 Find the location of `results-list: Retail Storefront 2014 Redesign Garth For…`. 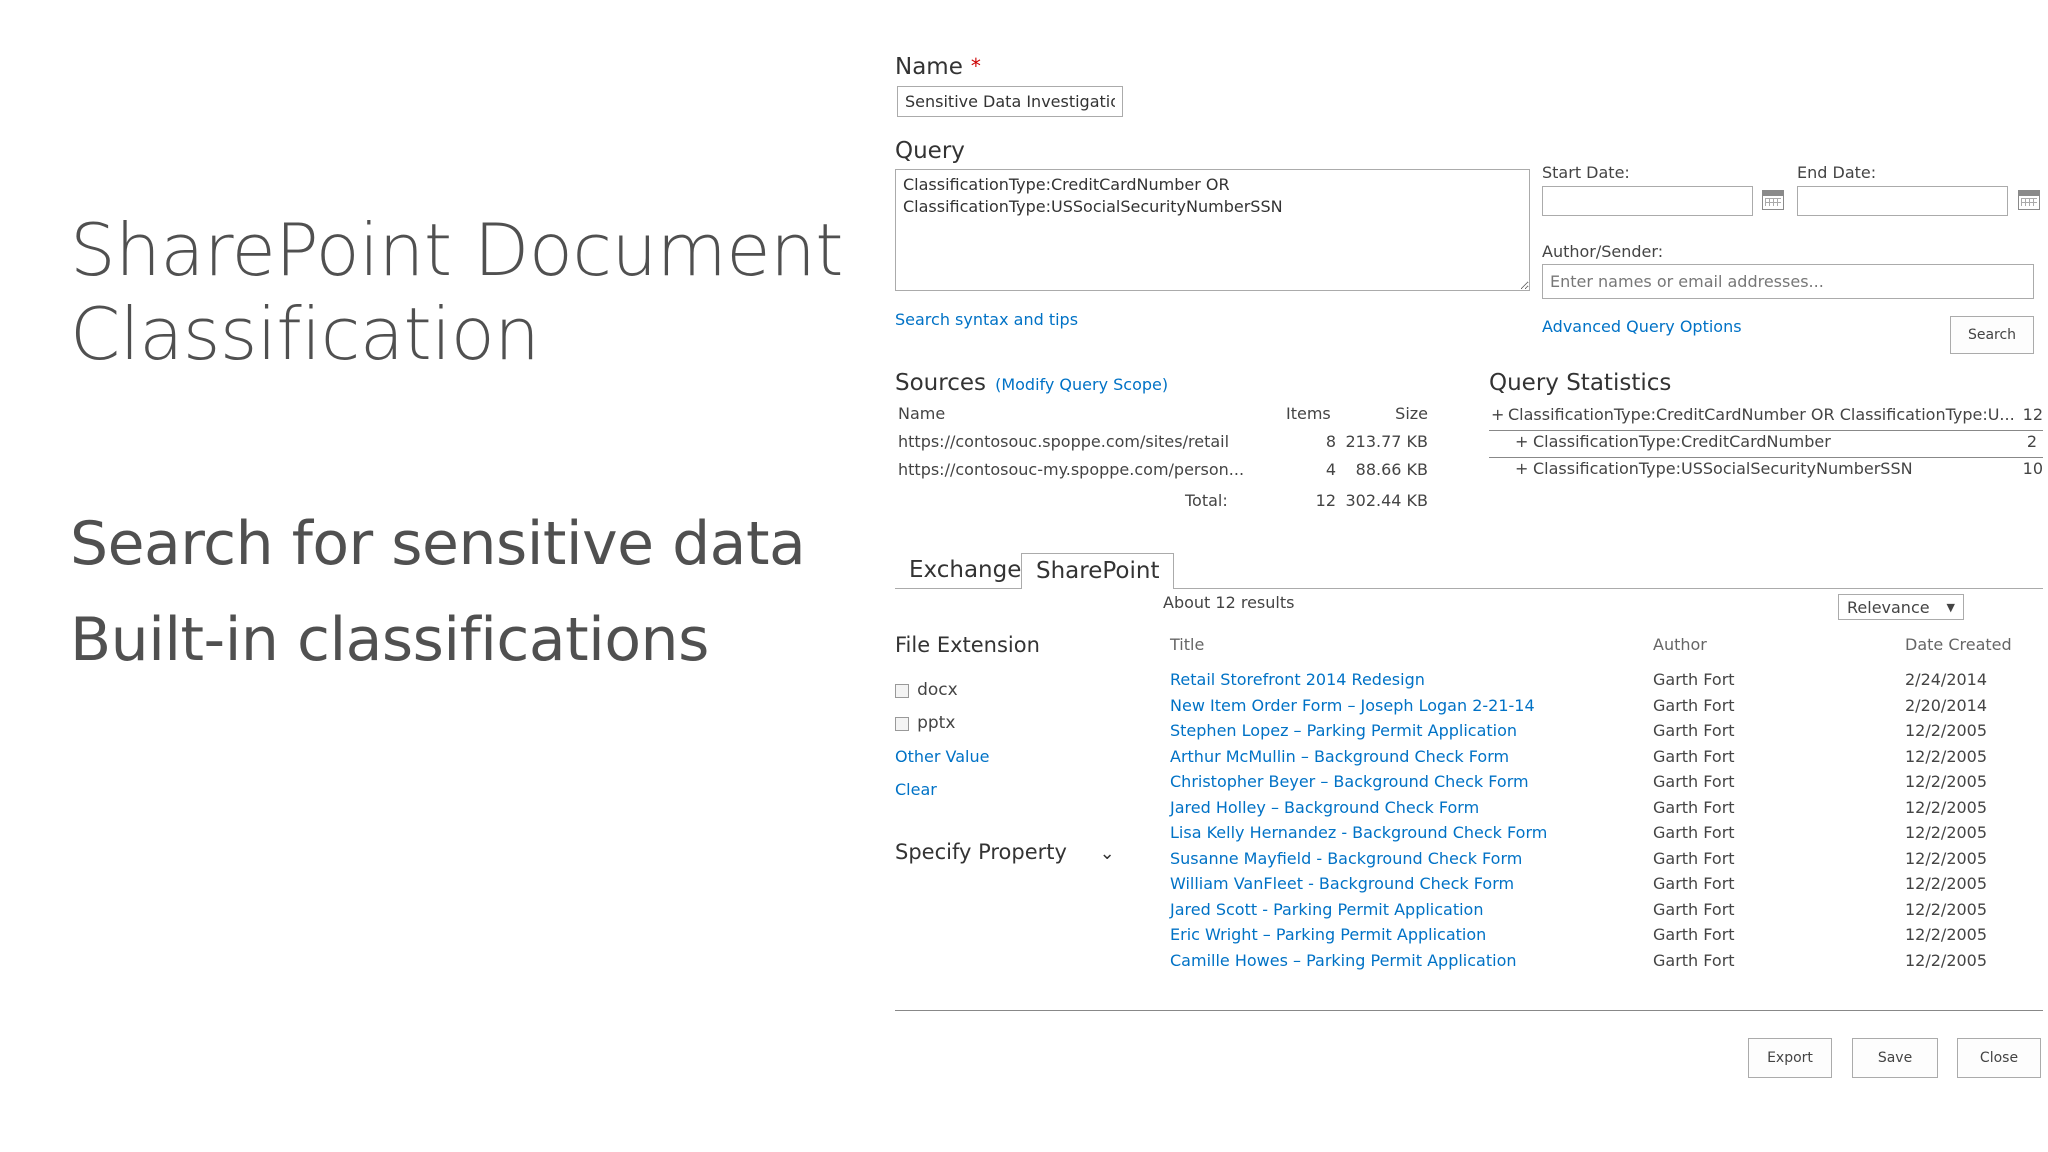

results-list: Retail Storefront 2014 Redesign Garth For… is located at coordinates (1600, 825).